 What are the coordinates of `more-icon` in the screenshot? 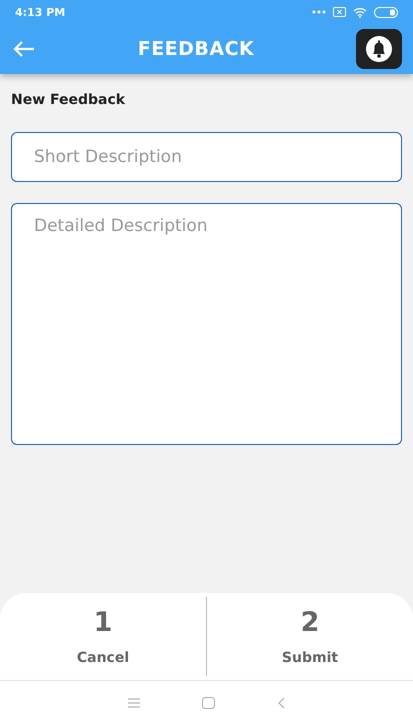 It's located at (319, 12).